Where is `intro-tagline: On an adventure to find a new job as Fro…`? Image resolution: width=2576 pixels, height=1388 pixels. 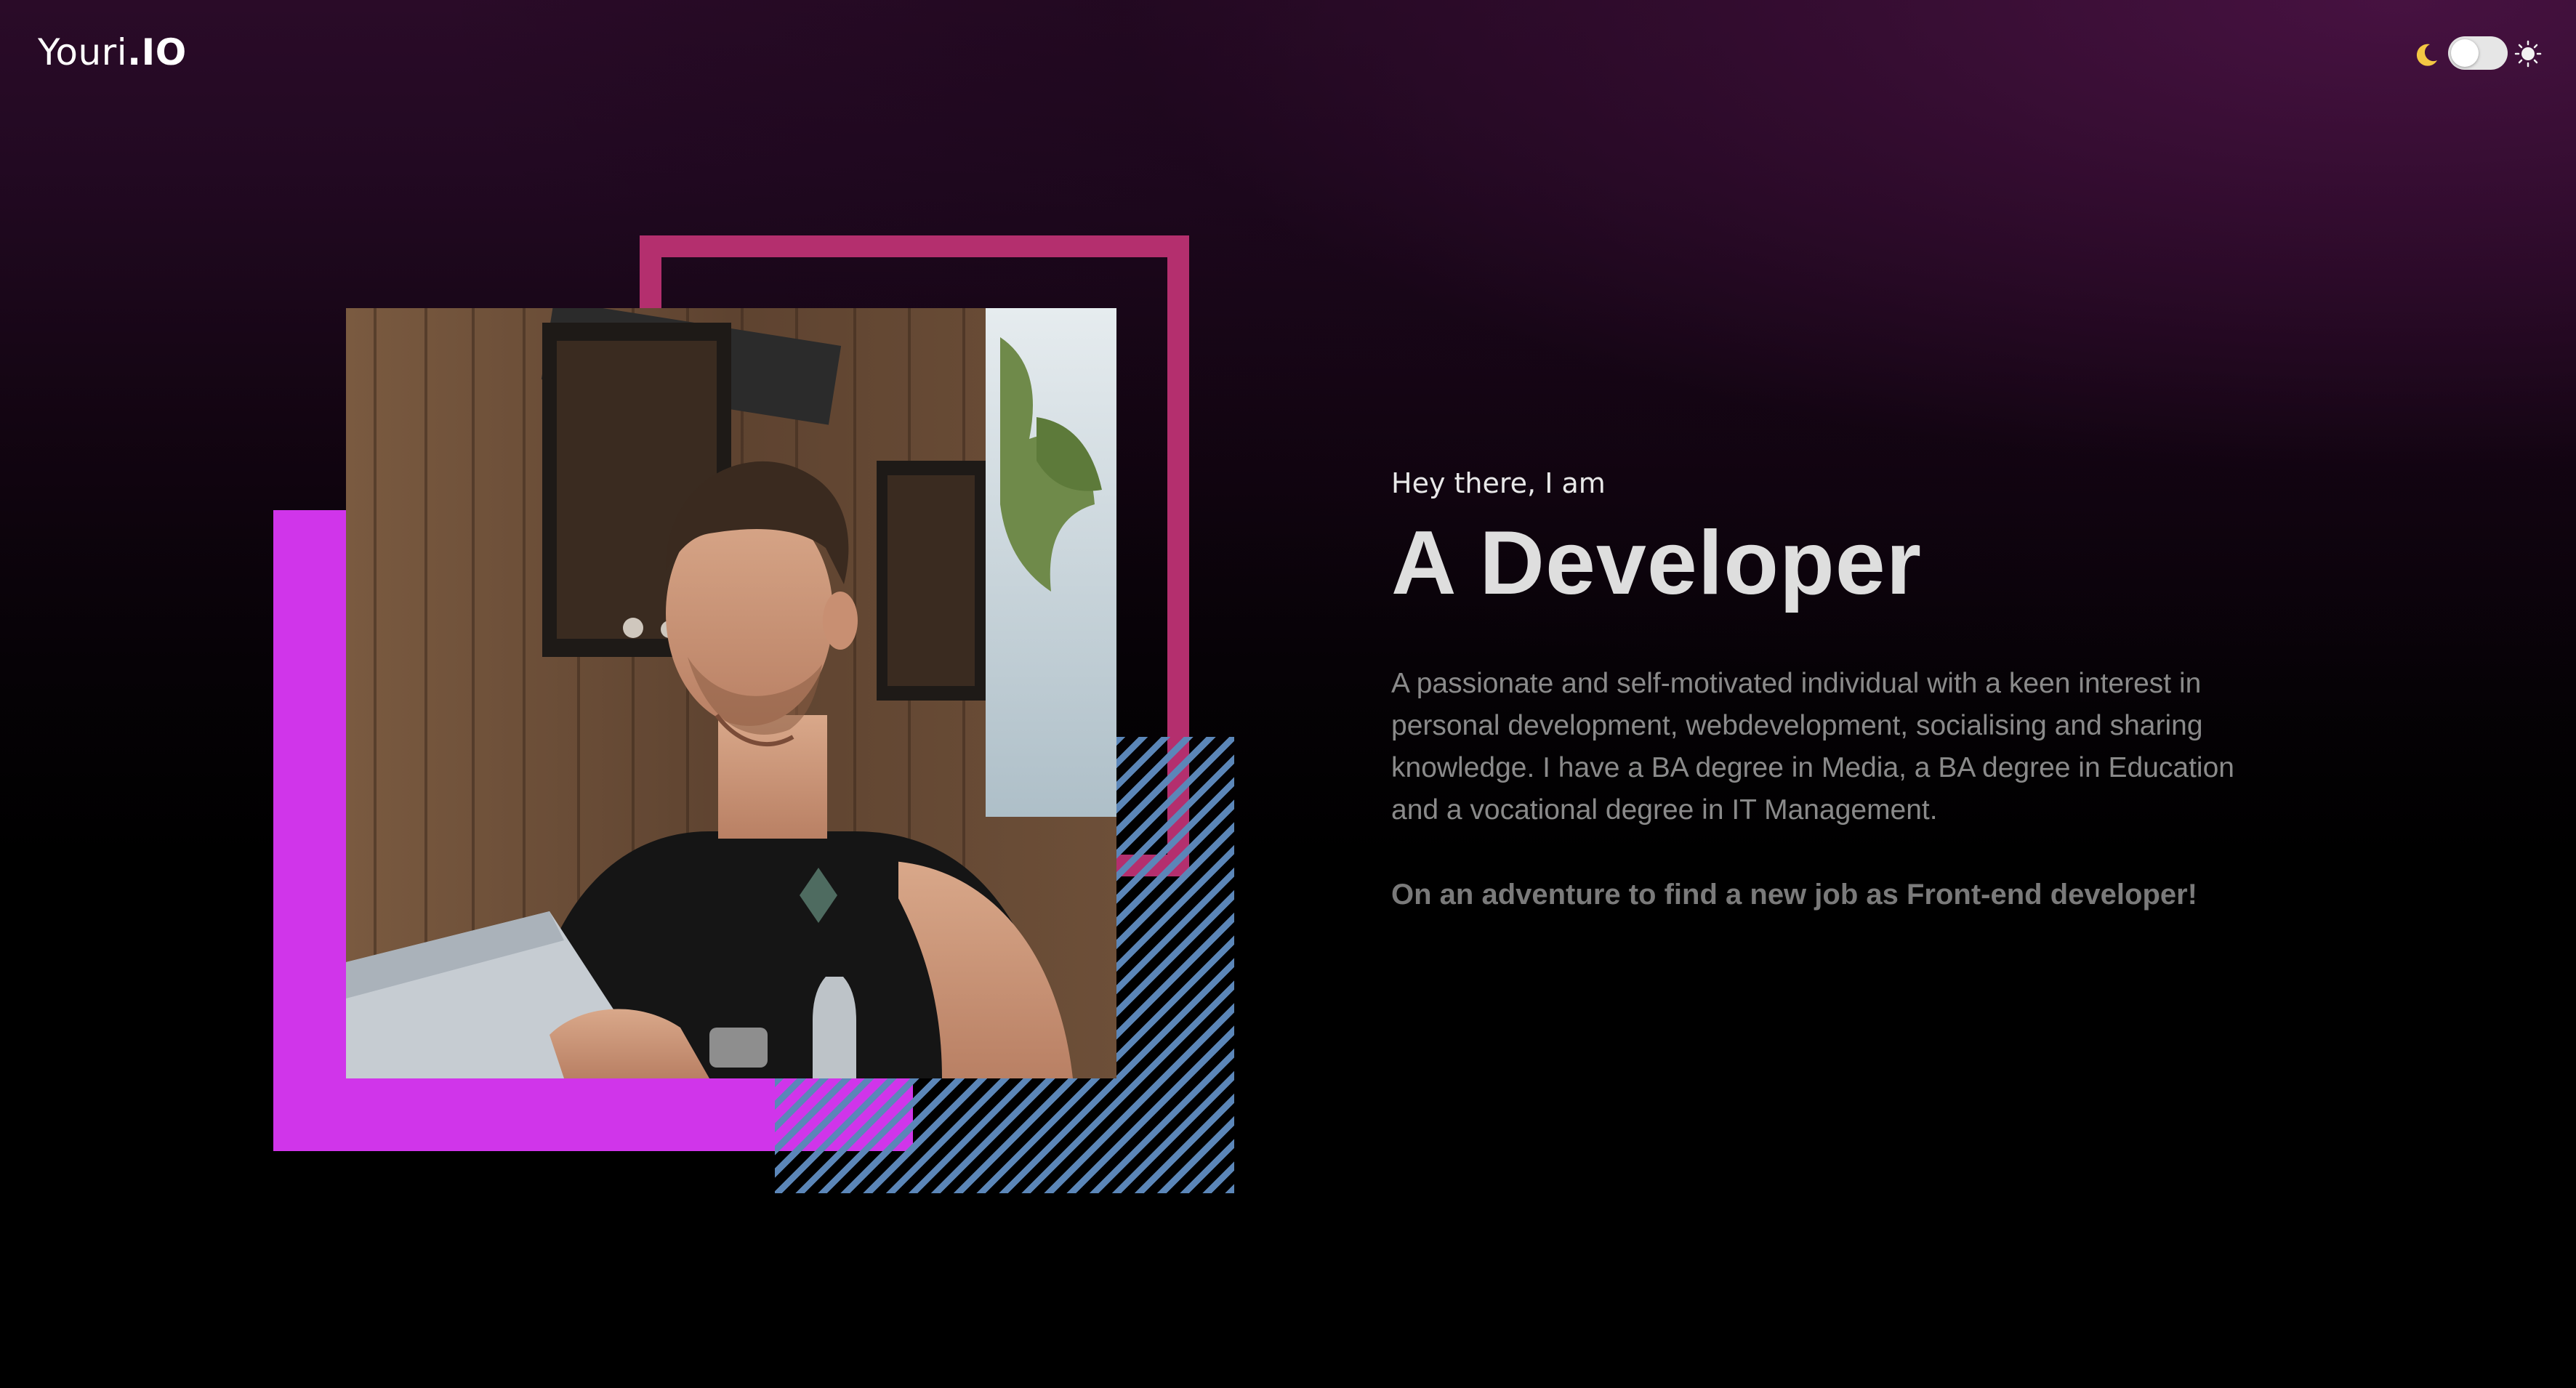 intro-tagline: On an adventure to find a new job as Fro… is located at coordinates (1794, 895).